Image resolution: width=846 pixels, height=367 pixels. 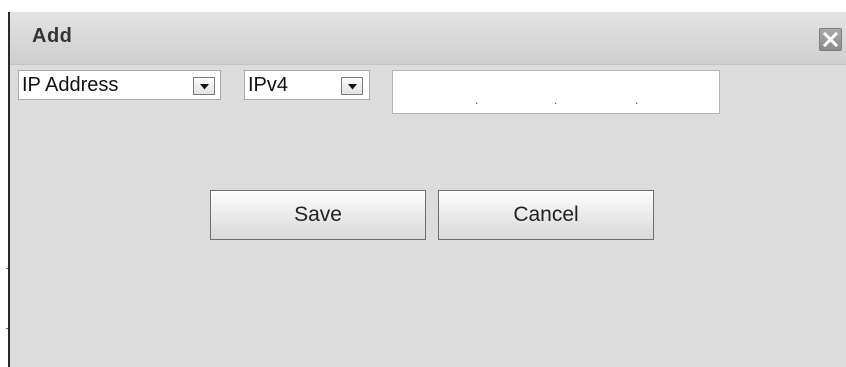 I want to click on ip-version-value: IPv4, so click(x=268, y=85).